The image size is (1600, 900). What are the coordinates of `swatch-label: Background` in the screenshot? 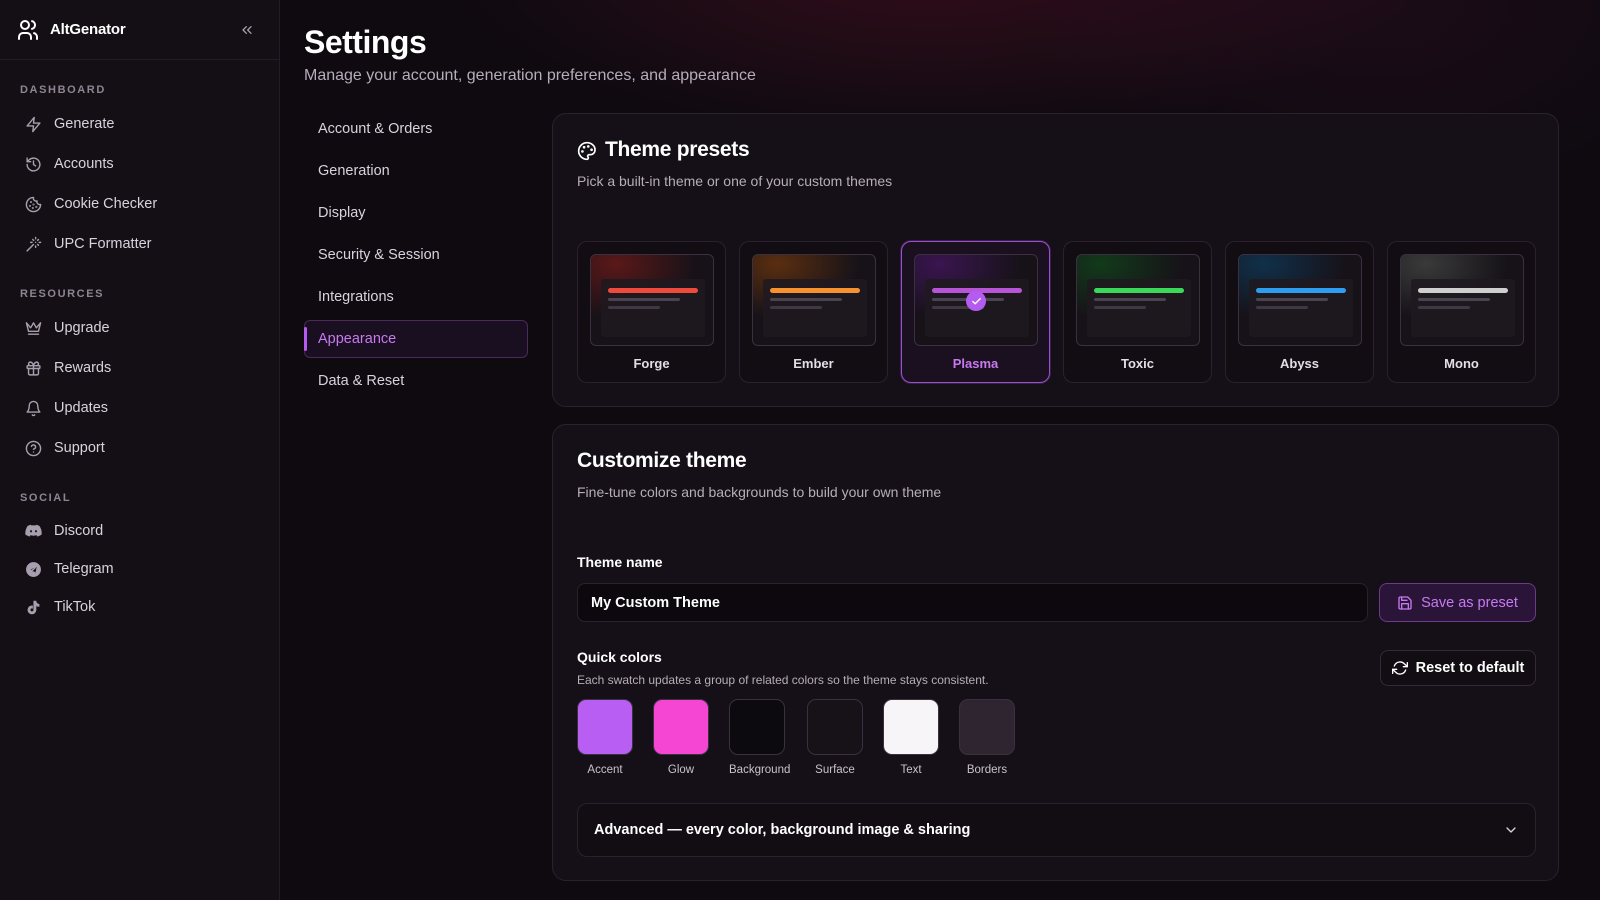 It's located at (760, 770).